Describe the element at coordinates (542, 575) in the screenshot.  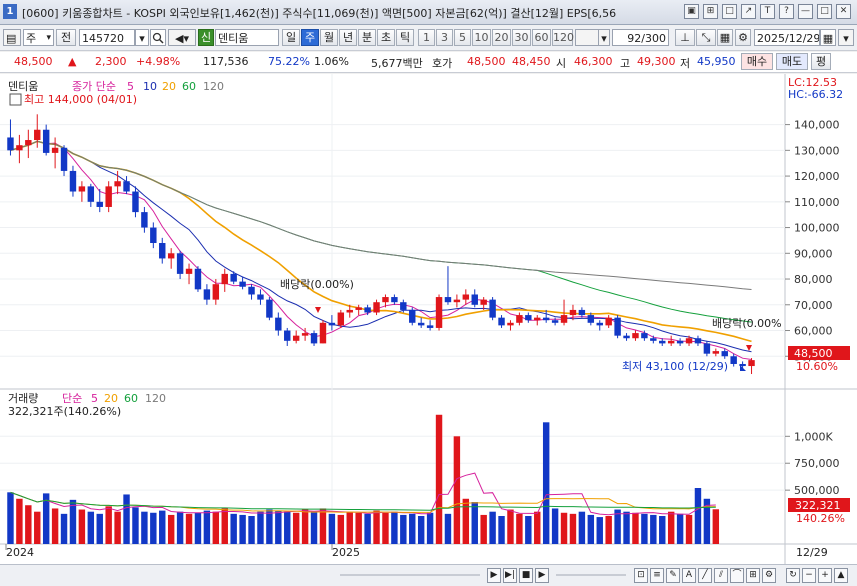
I see `play-icon: ▶` at that location.